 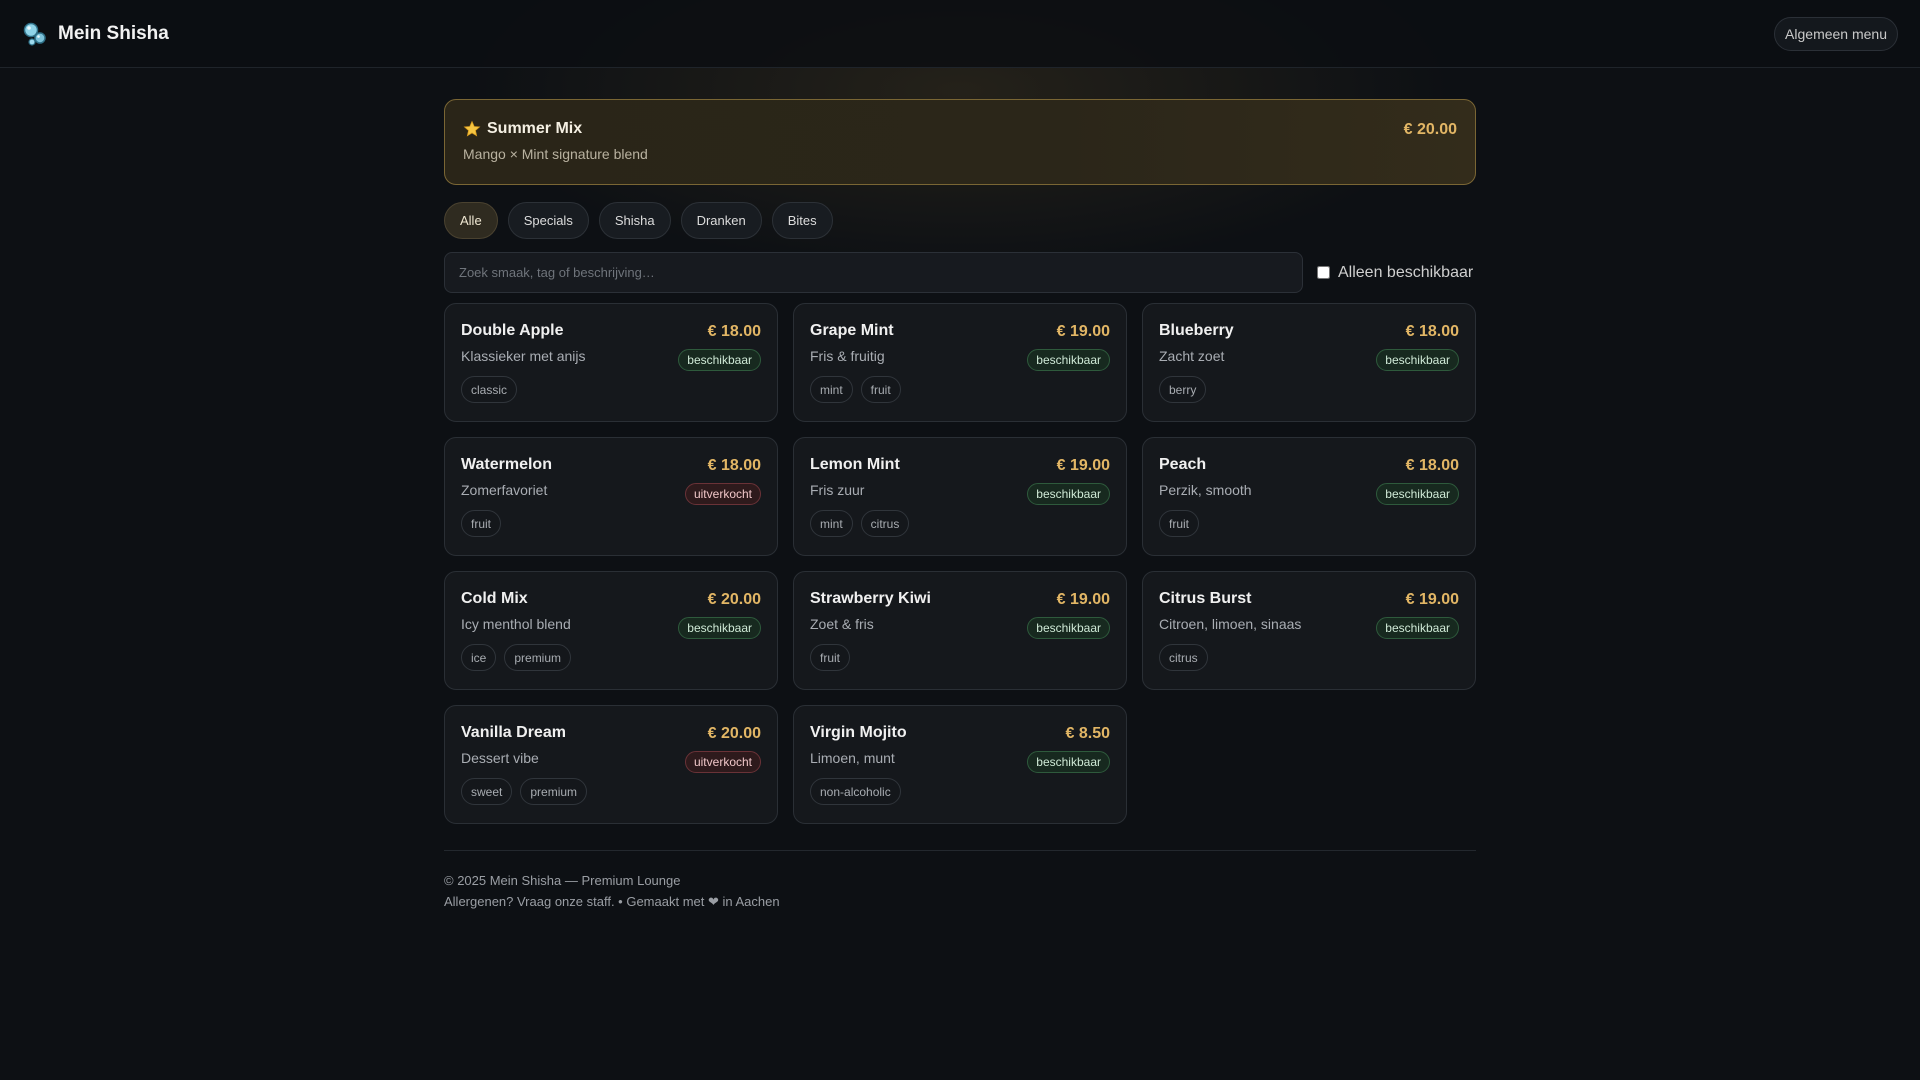 What do you see at coordinates (802, 220) in the screenshot?
I see `tab-bites: Bites` at bounding box center [802, 220].